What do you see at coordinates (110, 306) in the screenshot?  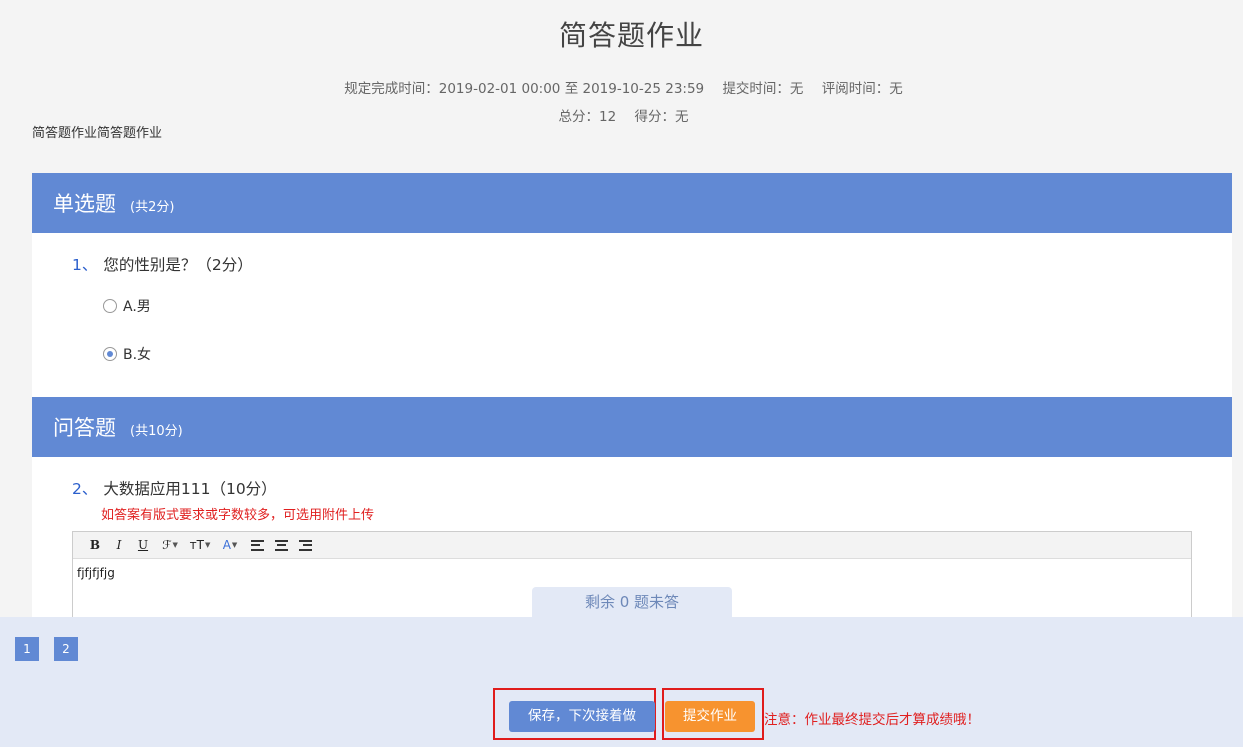 I see `radio-option-a` at bounding box center [110, 306].